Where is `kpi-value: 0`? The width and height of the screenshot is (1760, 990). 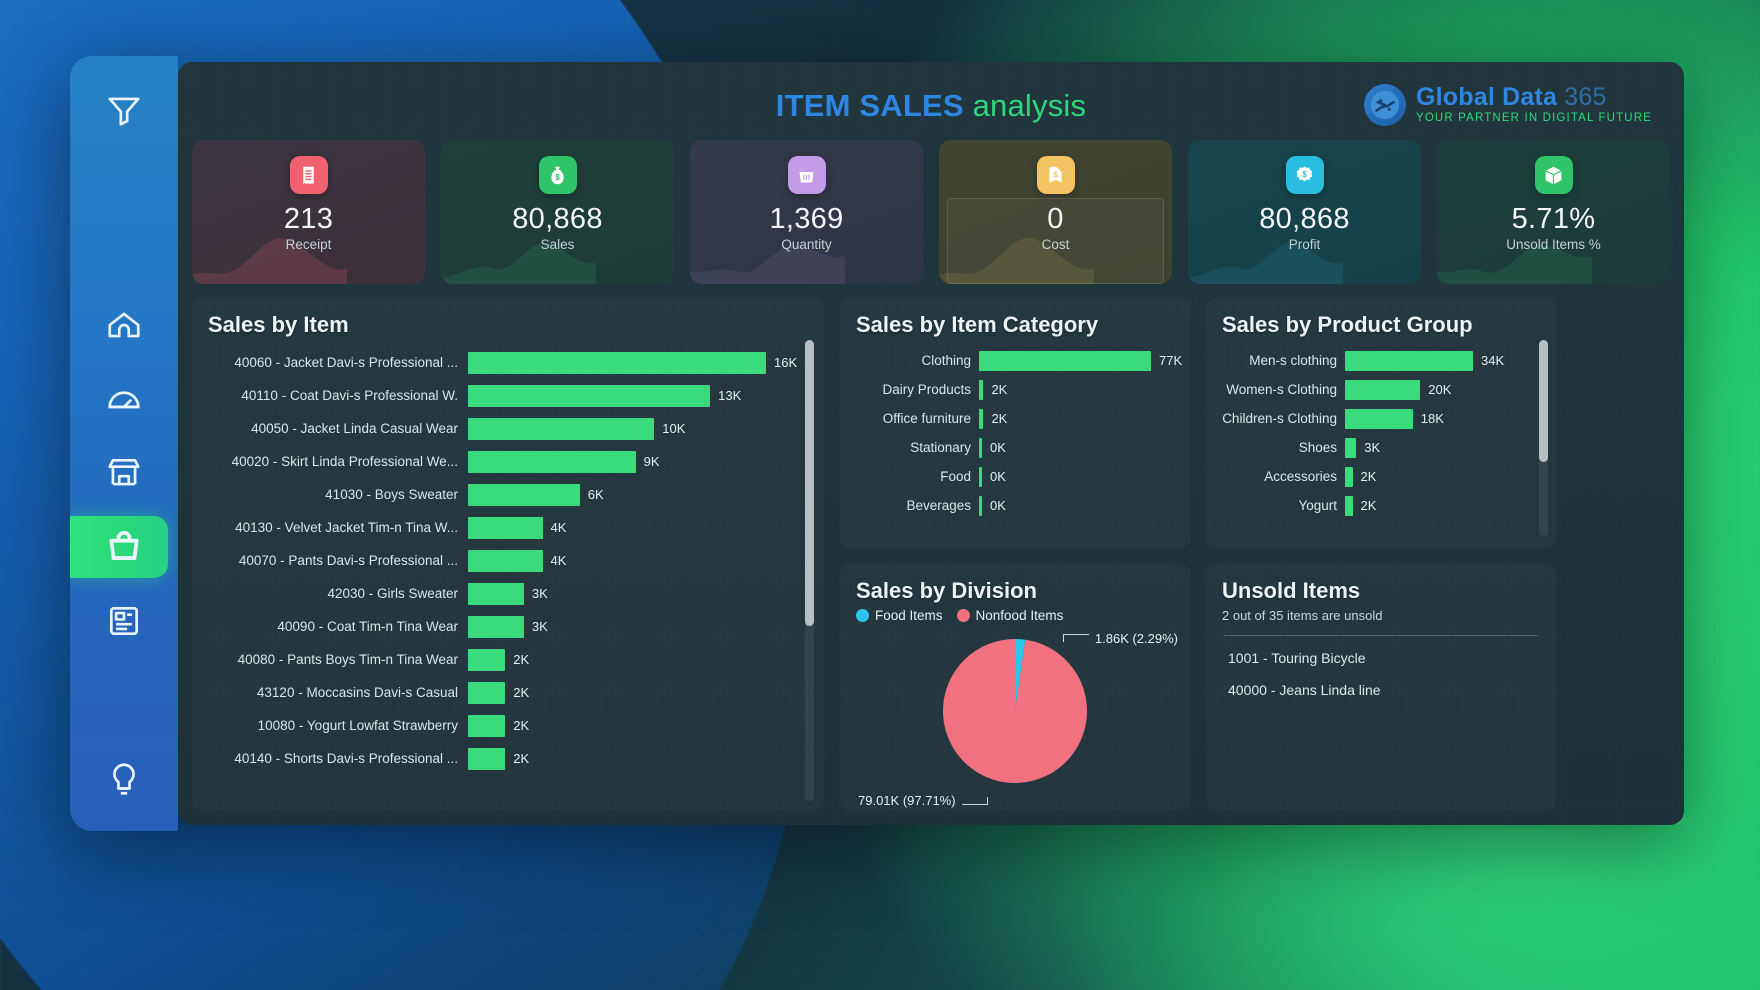
kpi-value: 0 is located at coordinates (1055, 219).